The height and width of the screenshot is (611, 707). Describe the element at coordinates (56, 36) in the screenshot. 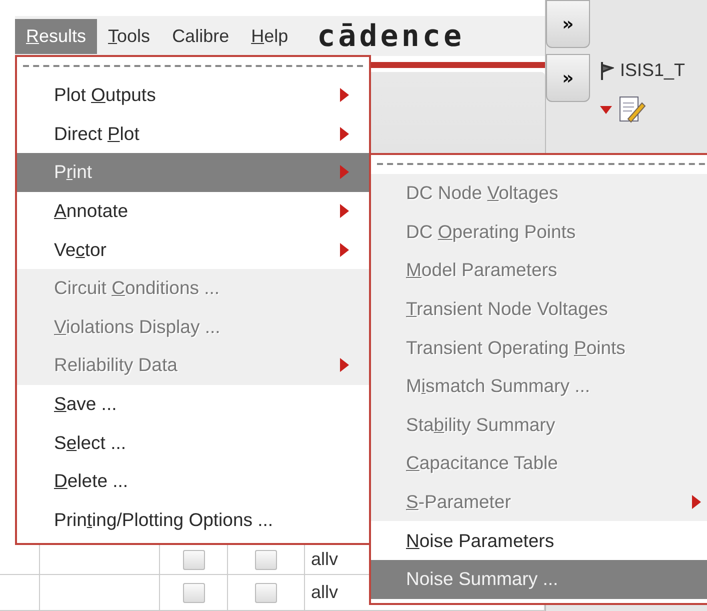

I see `menu-bar-item: Results` at that location.